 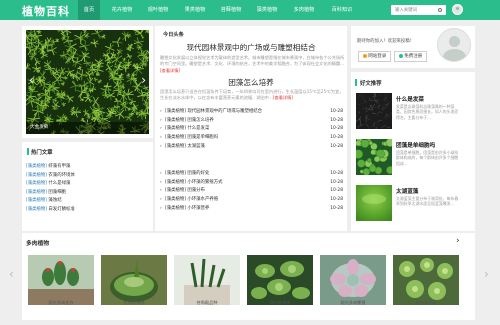 What do you see at coordinates (454, 45) in the screenshot?
I see `avatar` at bounding box center [454, 45].